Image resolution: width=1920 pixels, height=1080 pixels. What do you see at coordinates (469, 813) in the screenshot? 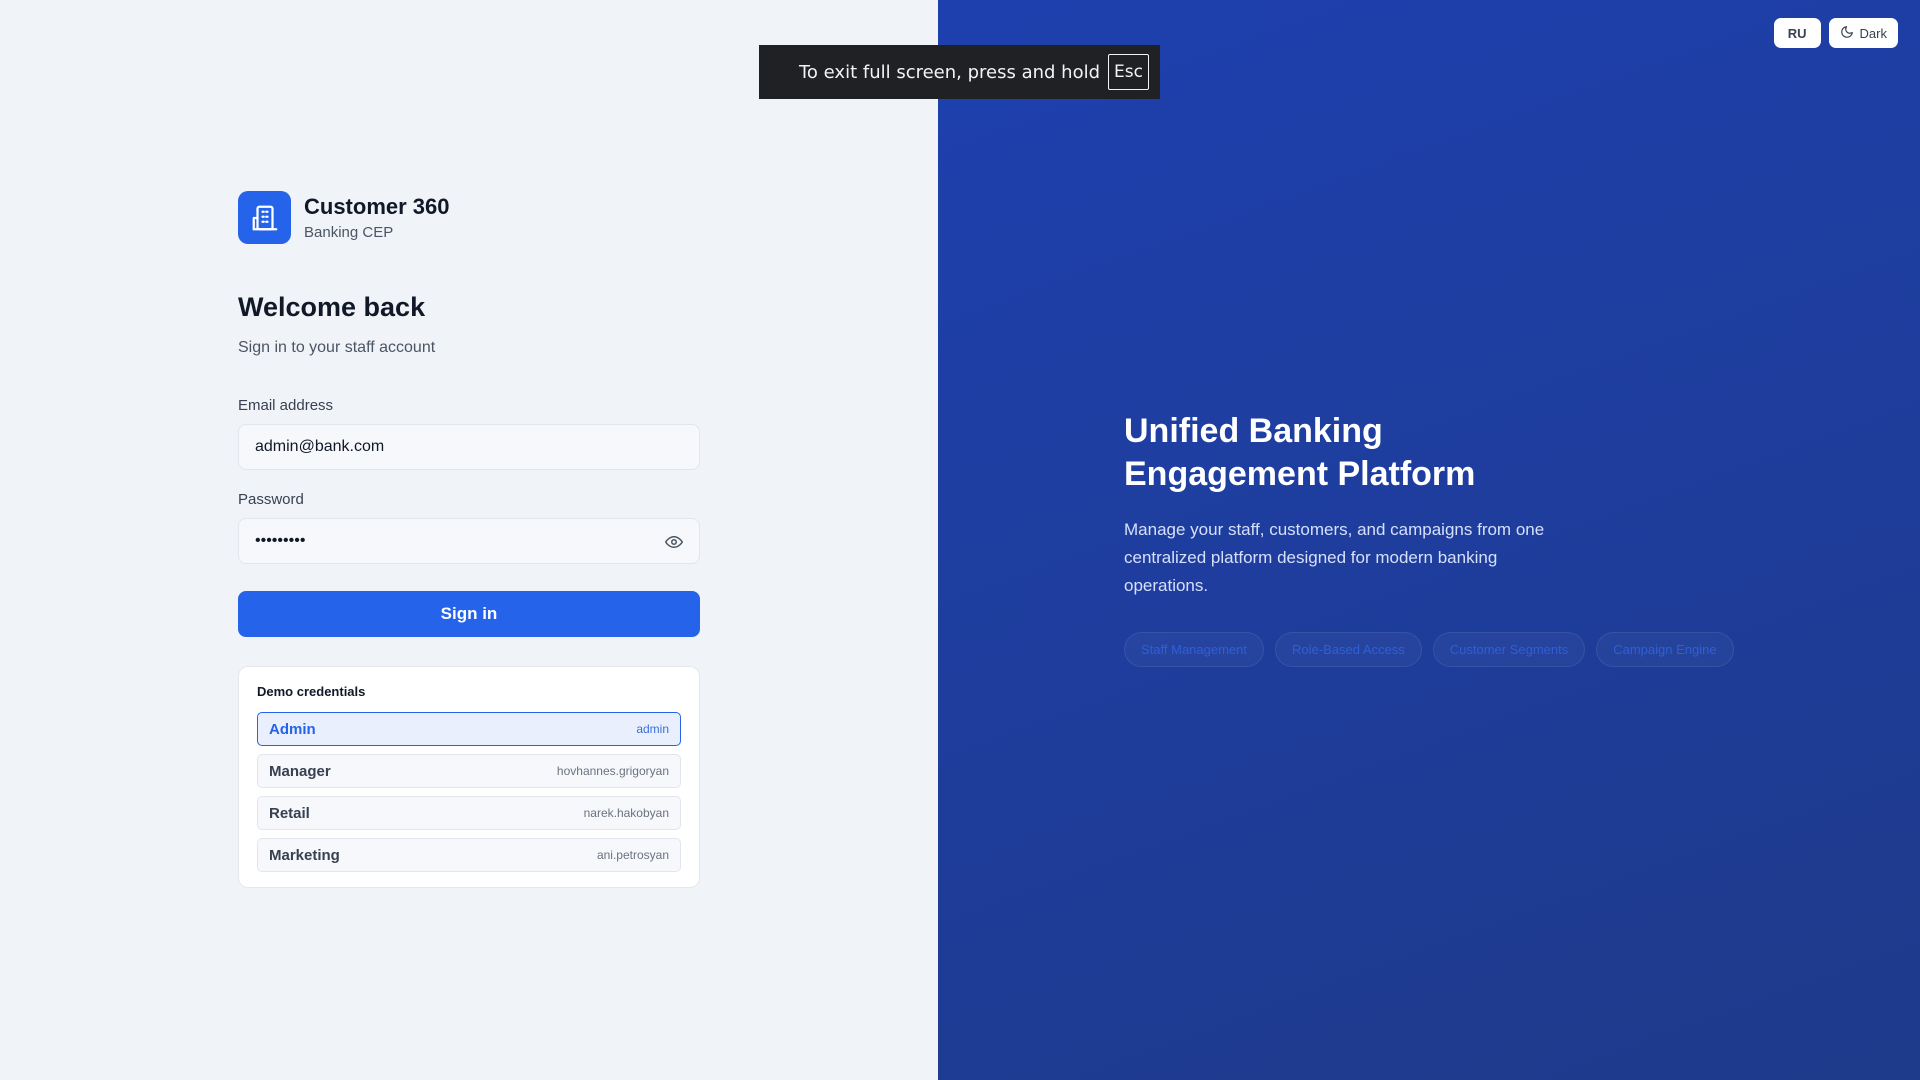
I see `demo-credential-retail: Retail narek.hakobyan` at bounding box center [469, 813].